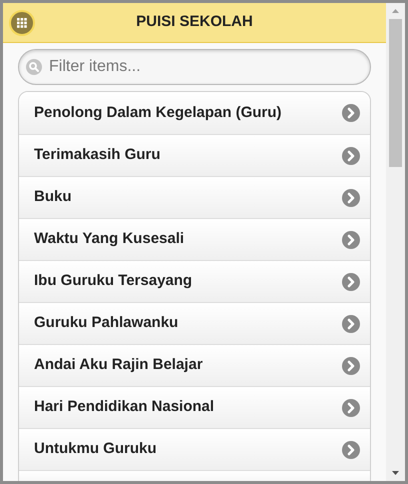  I want to click on menu-button, so click(22, 23).